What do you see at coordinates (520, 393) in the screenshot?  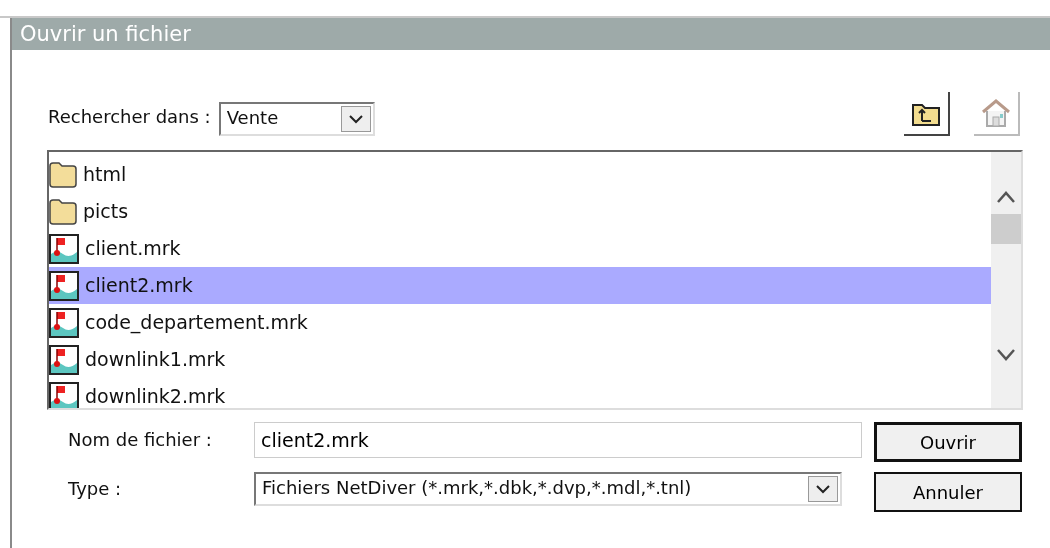 I see `file-row: downlink2.mrk` at bounding box center [520, 393].